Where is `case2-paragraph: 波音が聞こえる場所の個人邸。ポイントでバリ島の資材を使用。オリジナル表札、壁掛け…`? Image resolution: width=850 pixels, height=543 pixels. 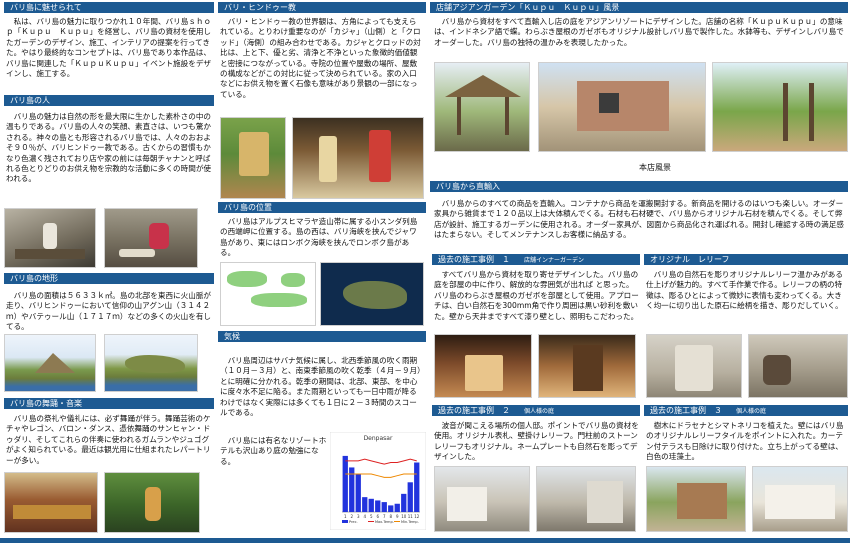
case2-paragraph: 波音が聞こえる場所の個人邸。ポイントでバリ島の資材を使用。オリジナル表札、壁掛け… is located at coordinates (536, 441).